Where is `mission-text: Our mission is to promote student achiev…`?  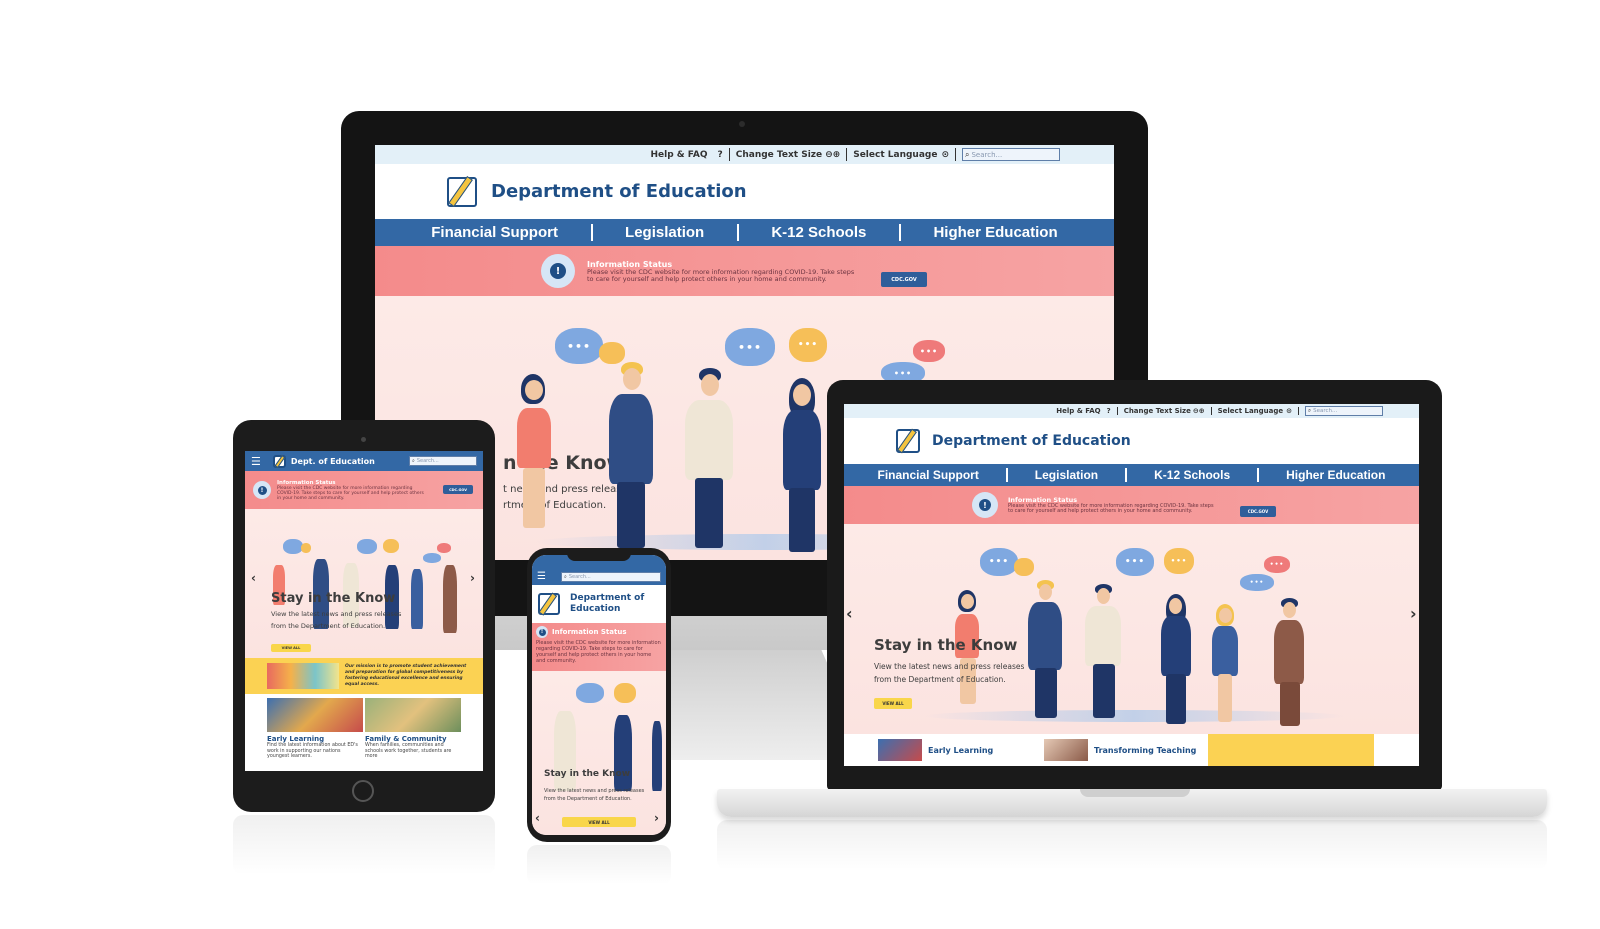
mission-text: Our mission is to promote student achiev… is located at coordinates (406, 675).